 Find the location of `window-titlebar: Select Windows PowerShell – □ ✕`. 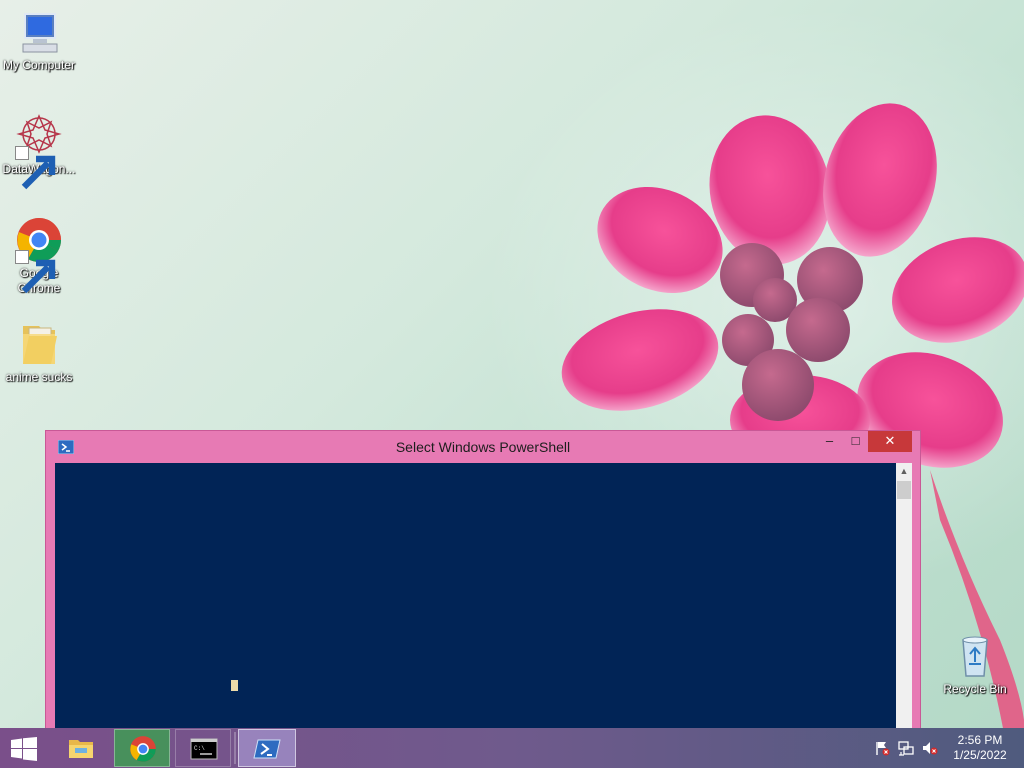

window-titlebar: Select Windows PowerShell – □ ✕ is located at coordinates (483, 446).